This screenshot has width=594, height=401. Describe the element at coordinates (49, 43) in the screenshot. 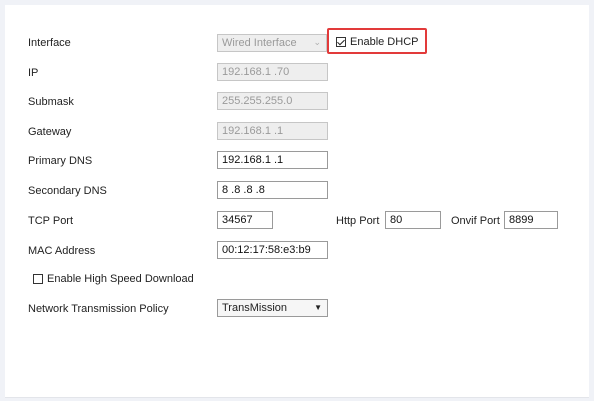

I see `interface-label: Interface` at that location.